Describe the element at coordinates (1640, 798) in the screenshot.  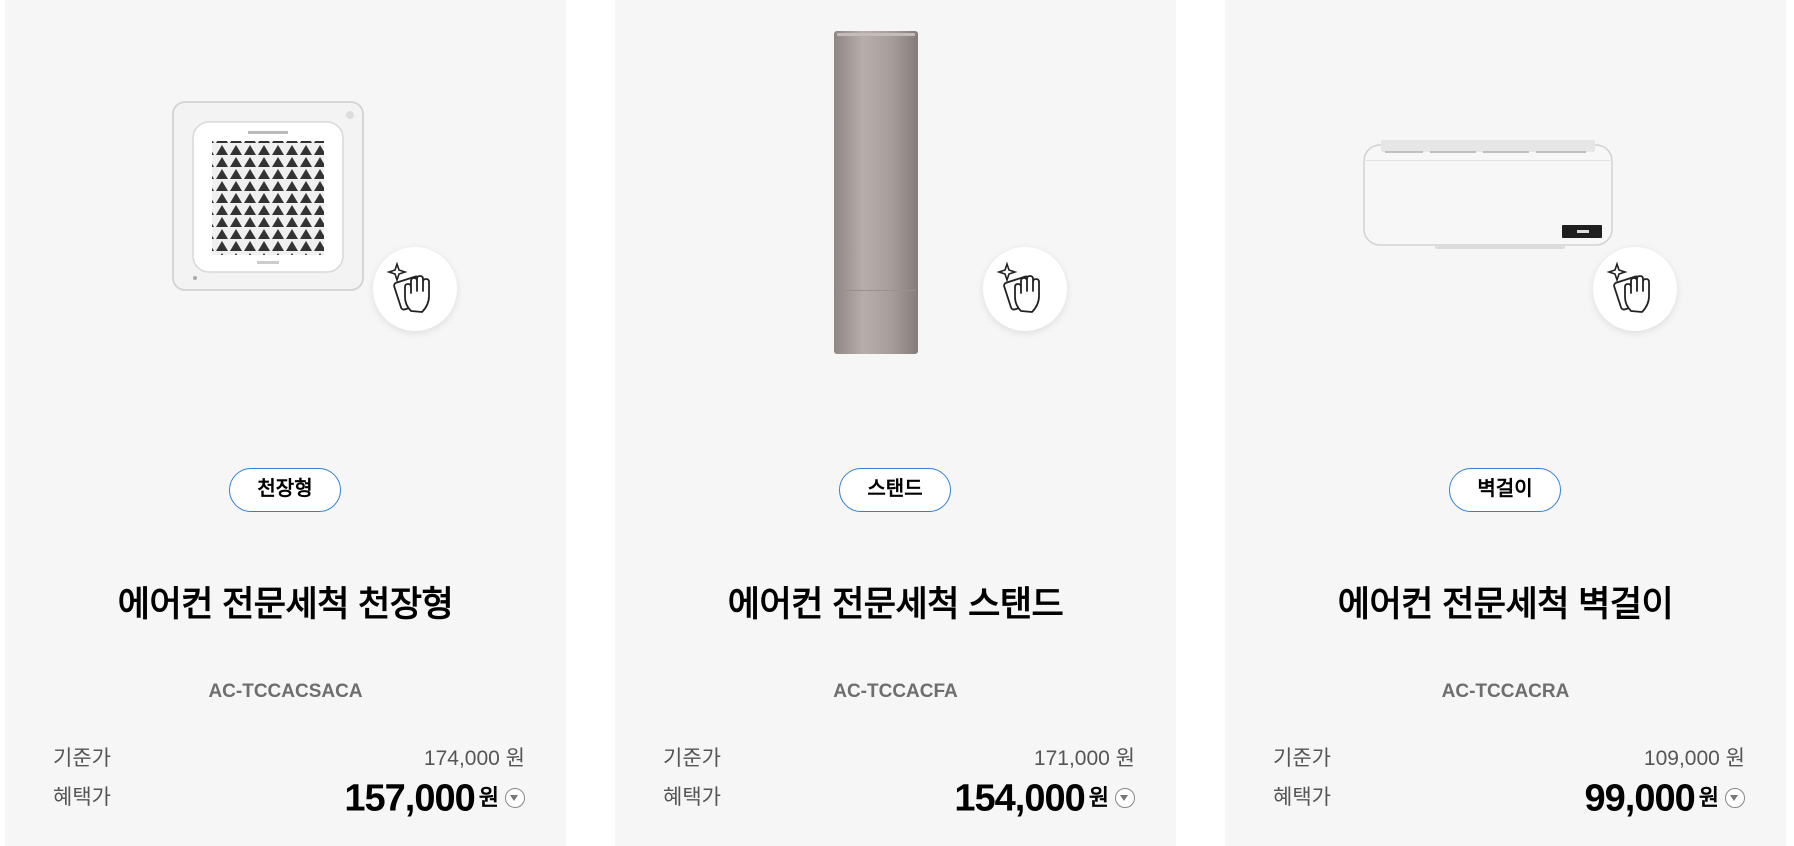
I see `benefit-price-value: 99,000` at that location.